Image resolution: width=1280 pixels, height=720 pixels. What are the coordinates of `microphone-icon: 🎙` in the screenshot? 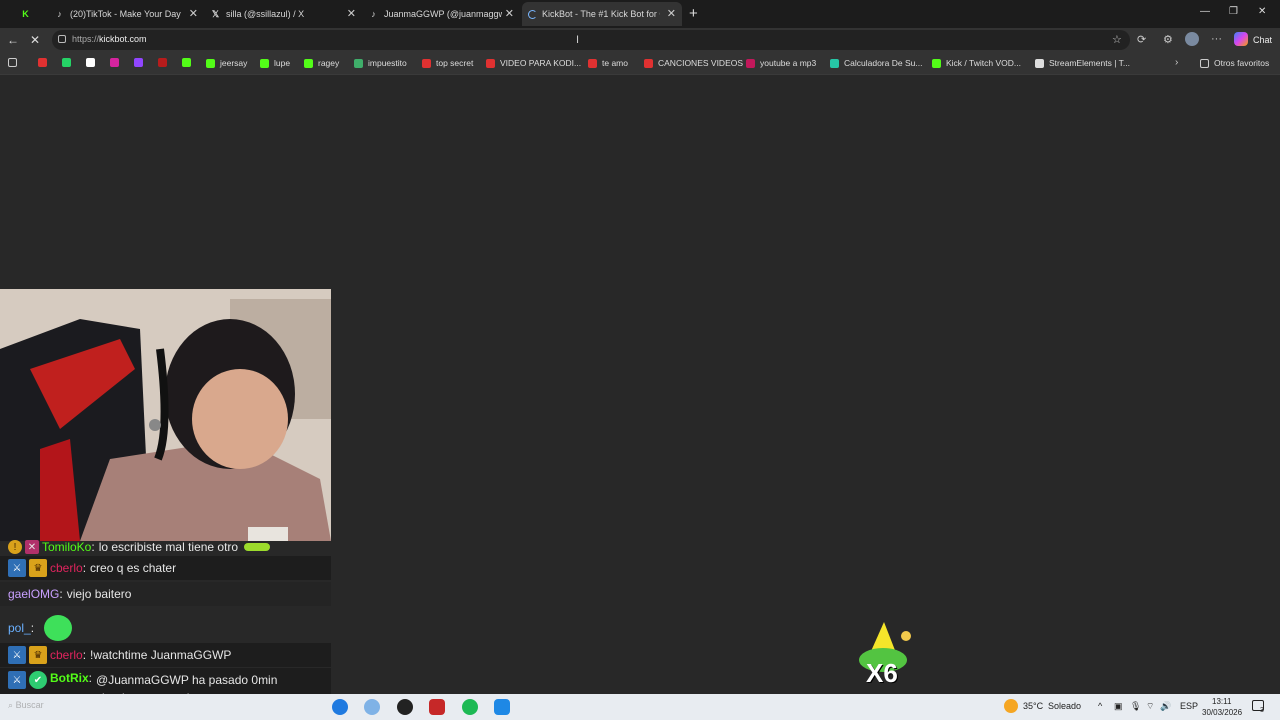 It's located at (1135, 706).